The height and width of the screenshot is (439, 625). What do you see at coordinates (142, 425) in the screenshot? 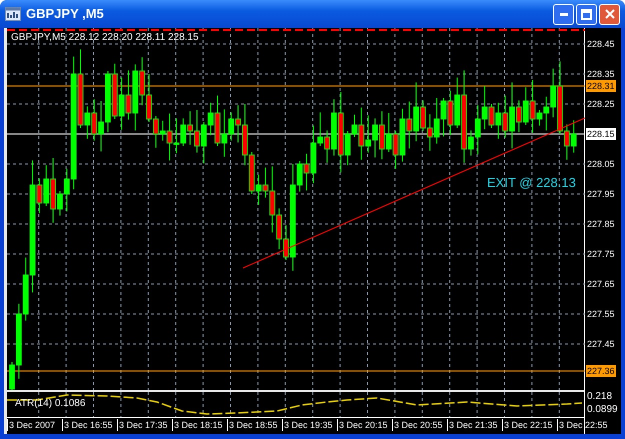
I see `time-axis-label: 3 Dec 17:35` at bounding box center [142, 425].